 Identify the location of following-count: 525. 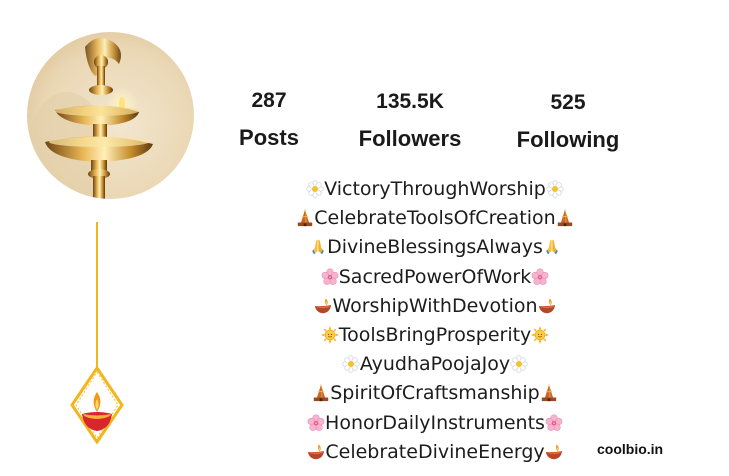
(568, 102).